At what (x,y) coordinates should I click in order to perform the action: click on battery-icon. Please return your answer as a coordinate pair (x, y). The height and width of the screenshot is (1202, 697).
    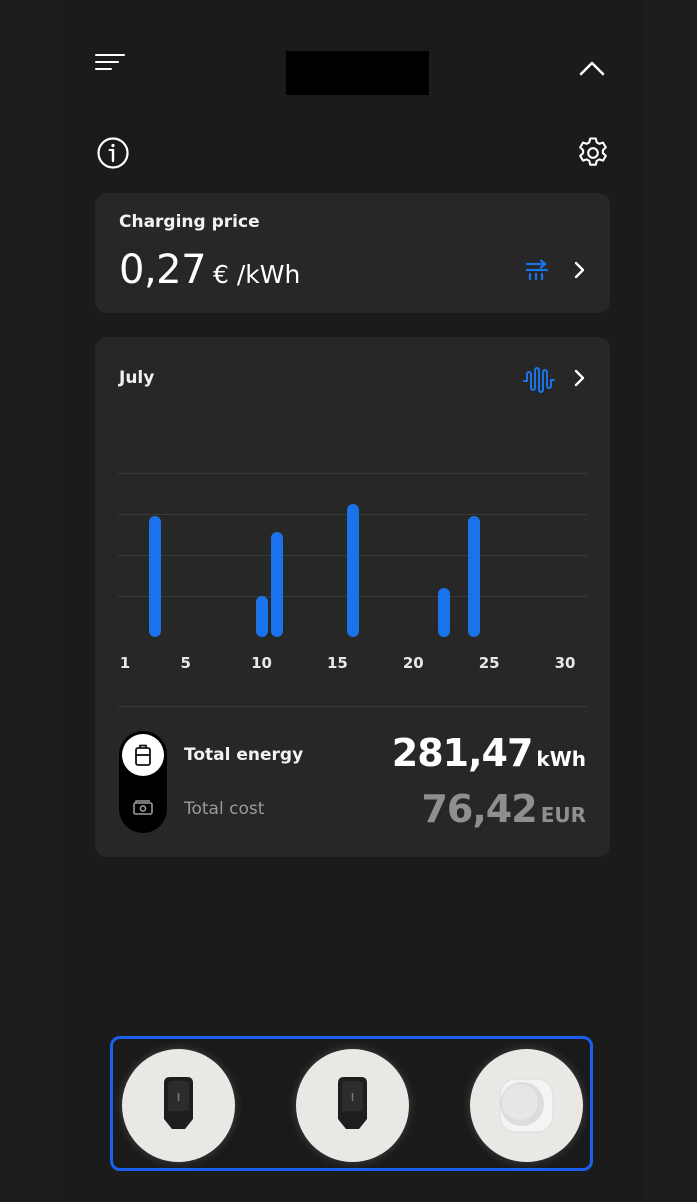
    Looking at the image, I should click on (143, 755).